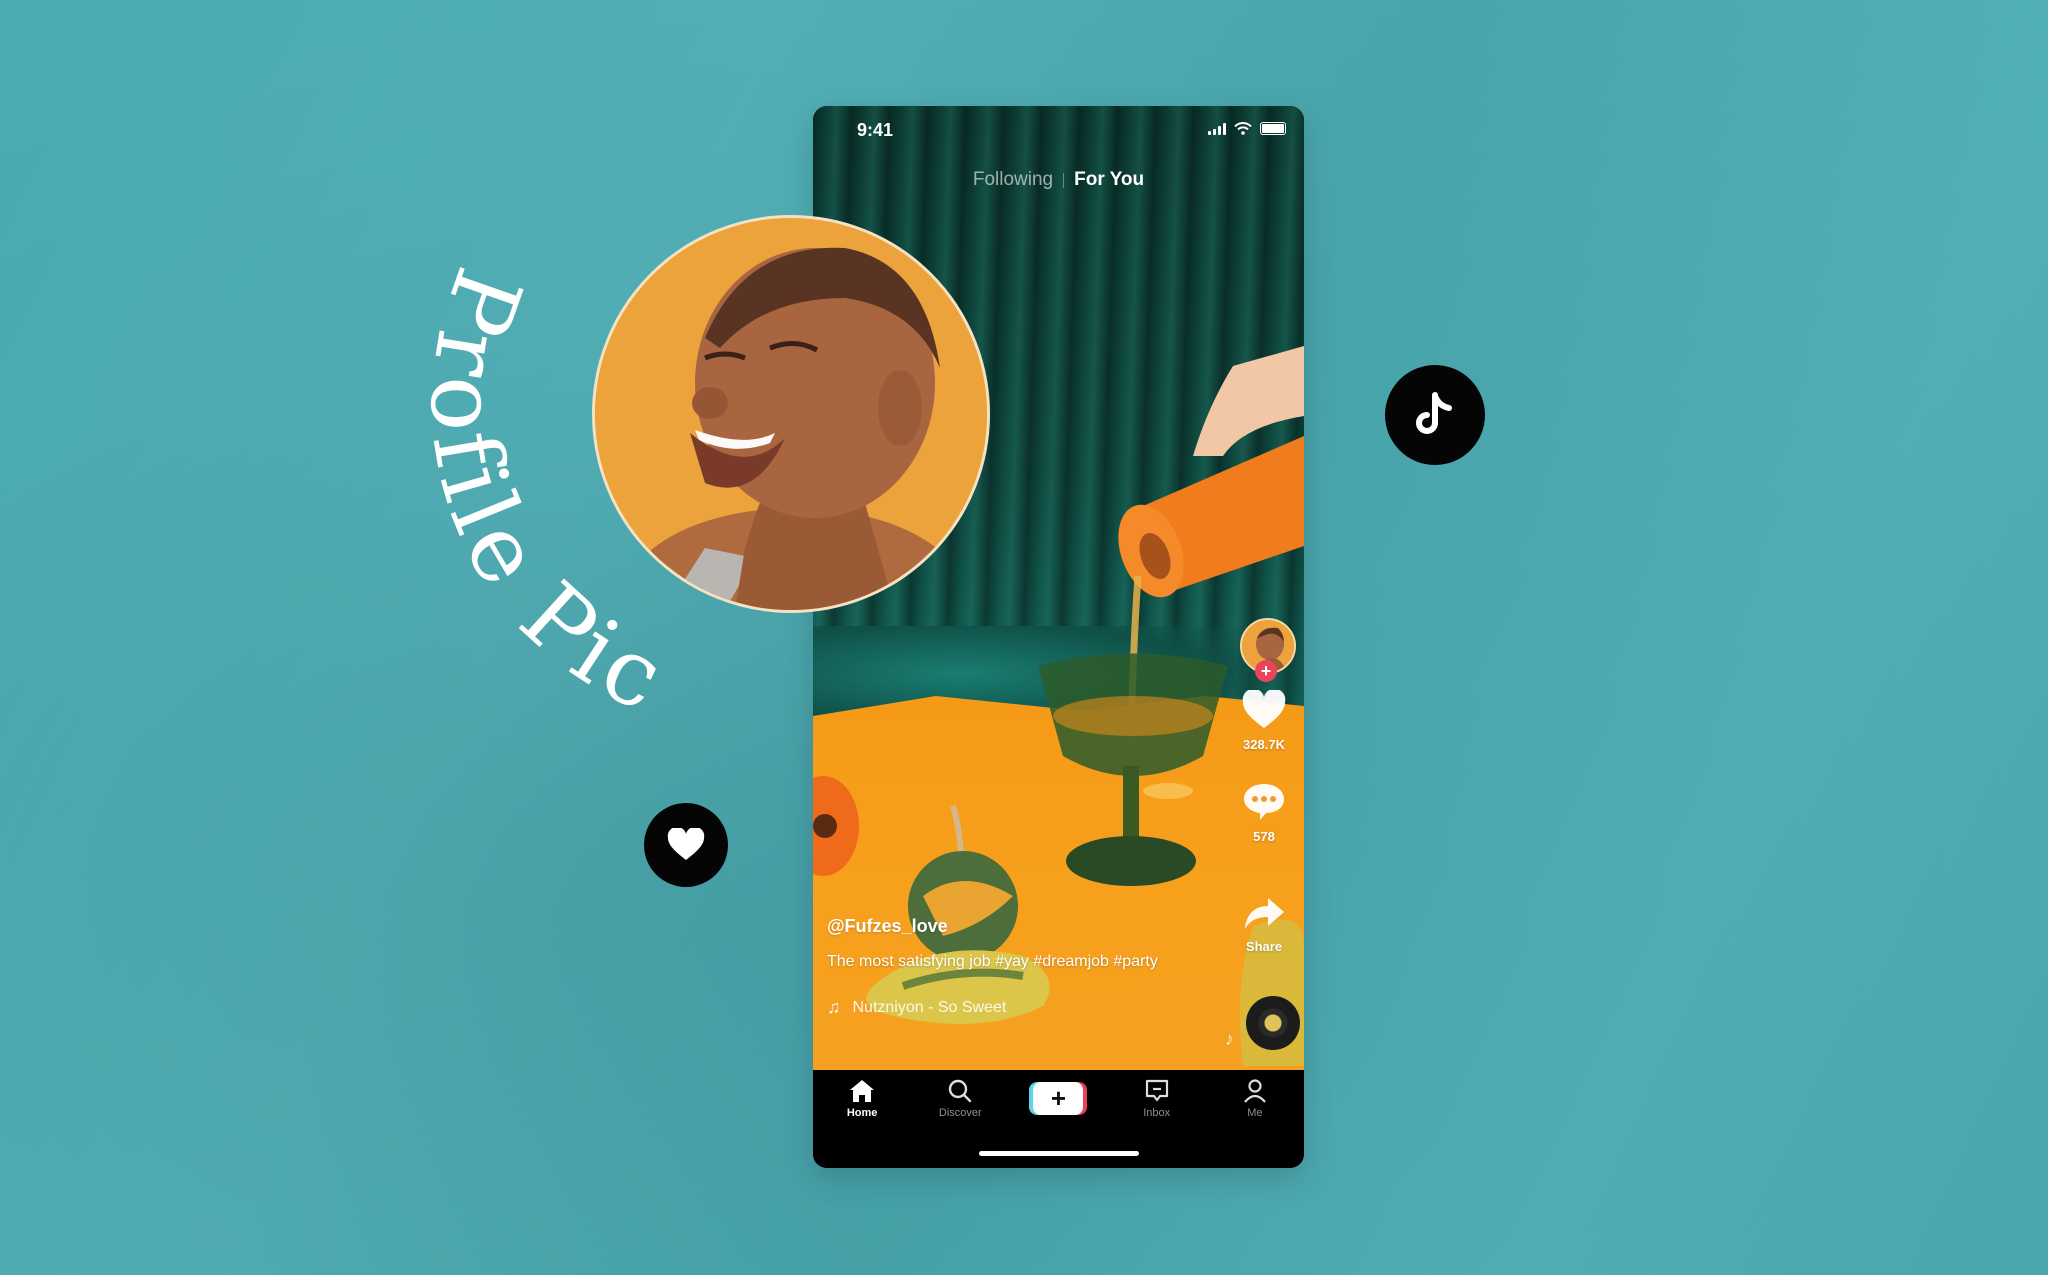  What do you see at coordinates (929, 1007) in the screenshot?
I see `music-title: Nutzniyon - So Sweet` at bounding box center [929, 1007].